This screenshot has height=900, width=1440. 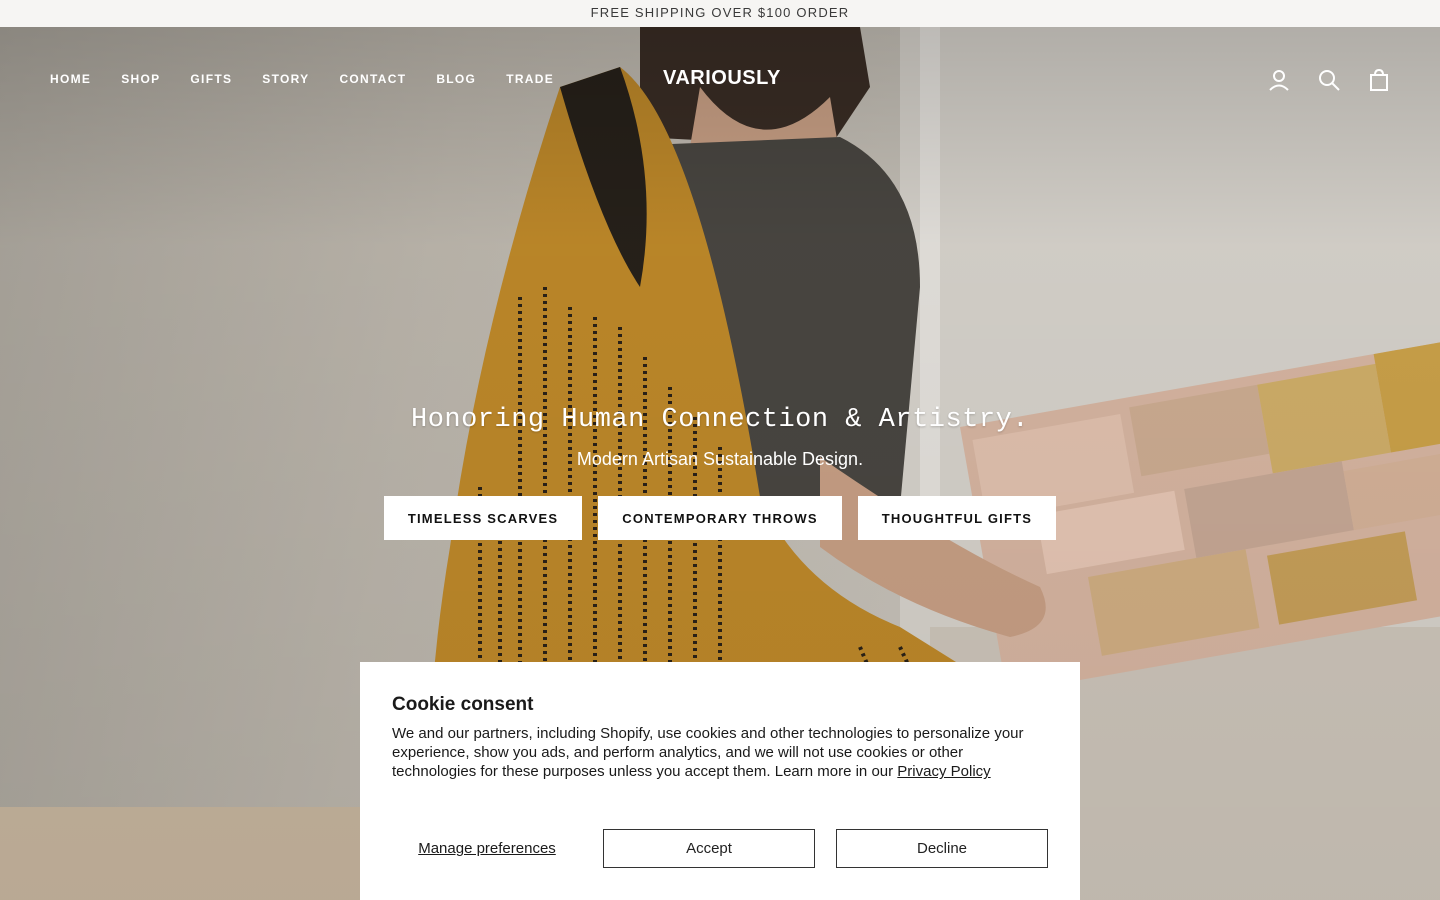 I want to click on search-icon, so click(x=1329, y=80).